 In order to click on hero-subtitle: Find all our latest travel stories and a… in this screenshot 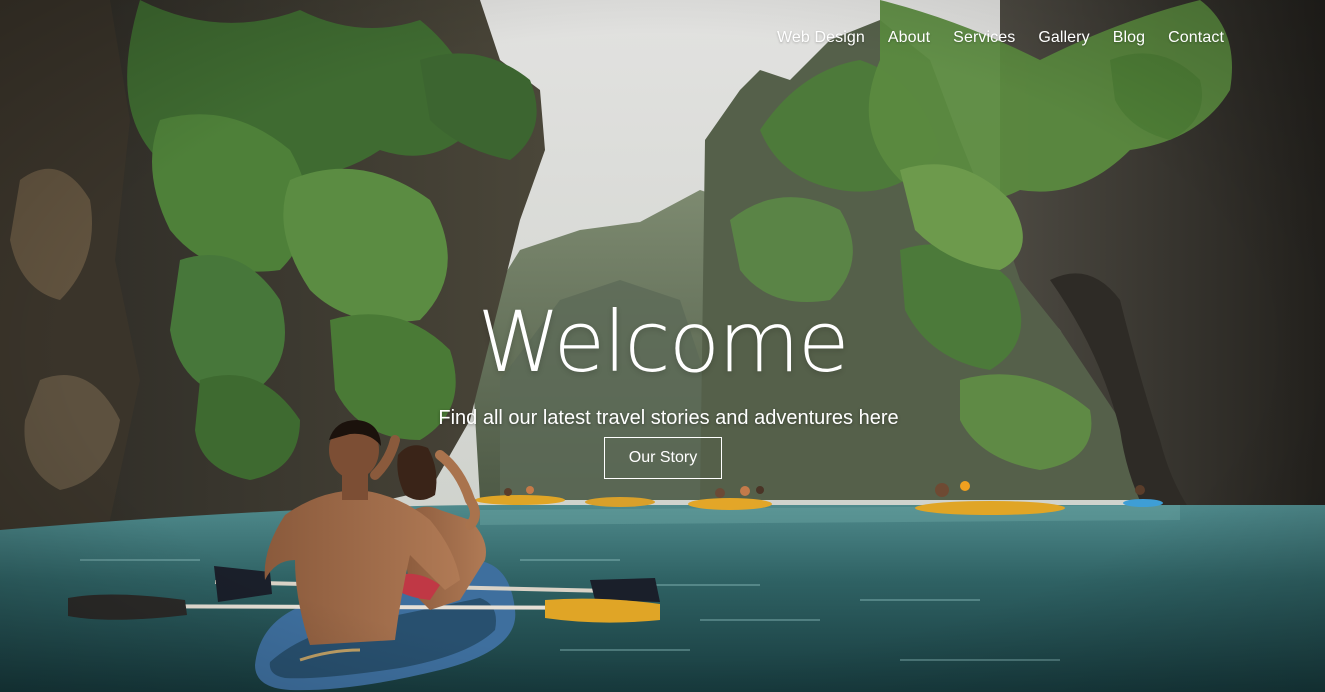, I will do `click(668, 418)`.